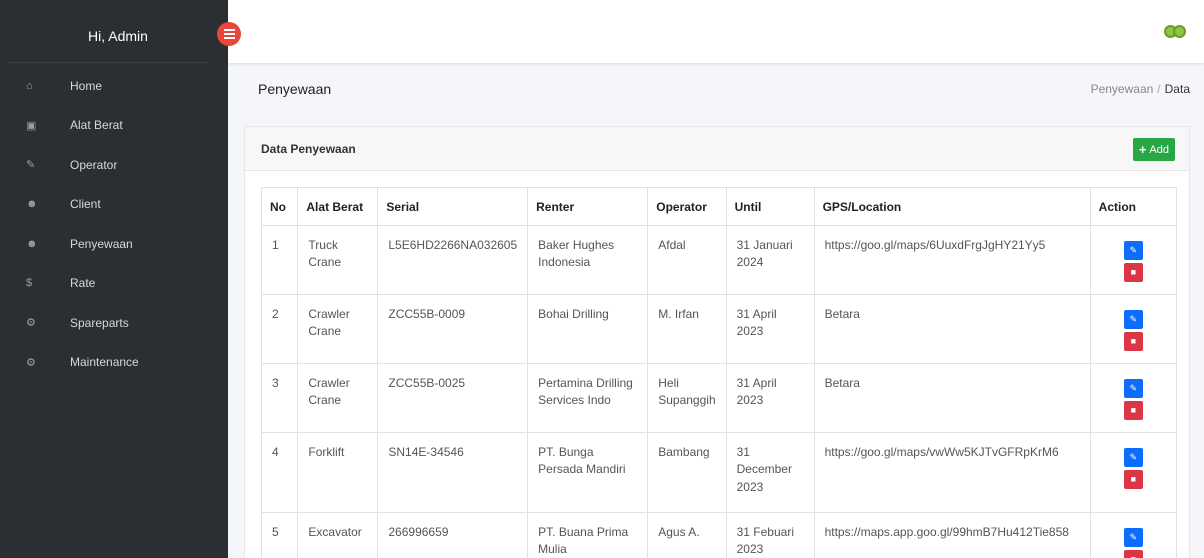  Describe the element at coordinates (279, 260) in the screenshot. I see `cell-no: 1` at that location.